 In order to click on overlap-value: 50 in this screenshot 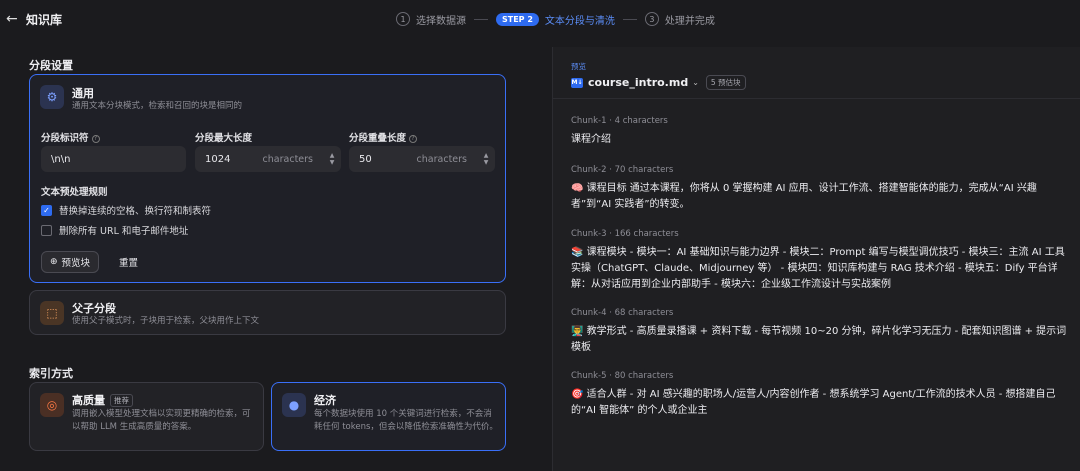, I will do `click(365, 159)`.